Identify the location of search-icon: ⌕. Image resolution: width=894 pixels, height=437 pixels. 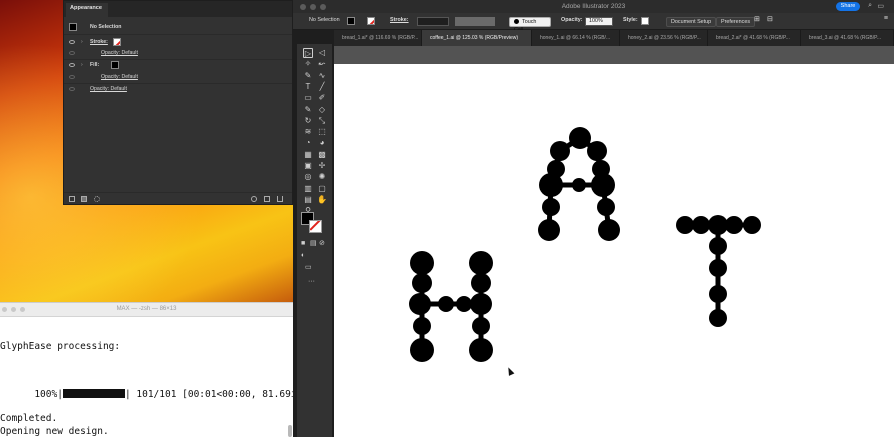
(870, 6).